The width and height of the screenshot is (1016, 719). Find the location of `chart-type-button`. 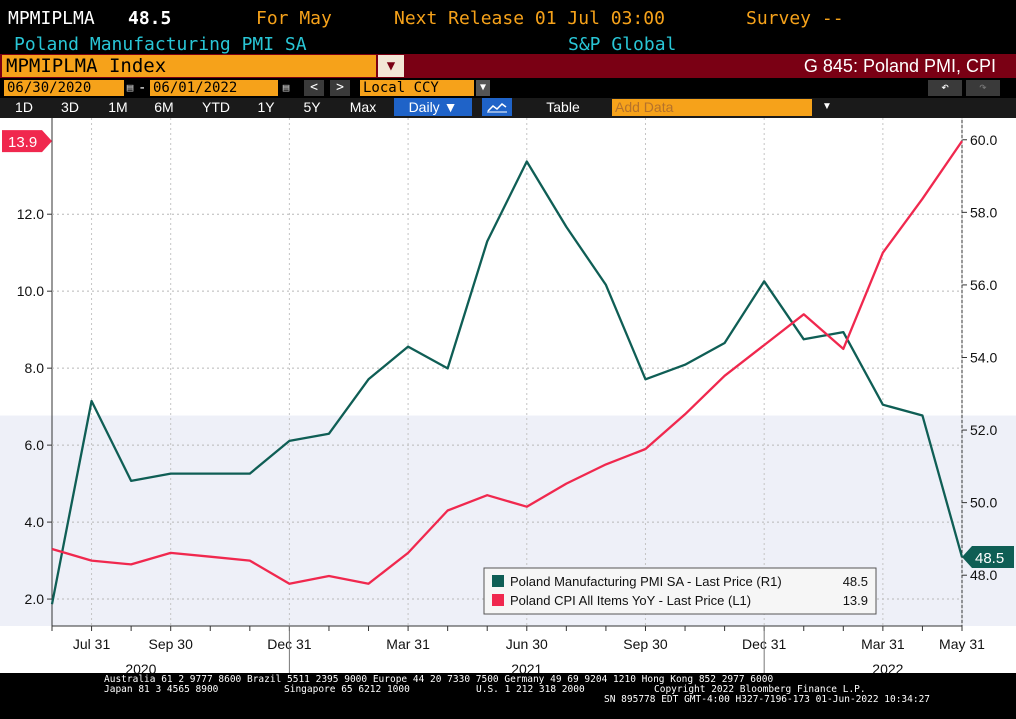

chart-type-button is located at coordinates (497, 107).